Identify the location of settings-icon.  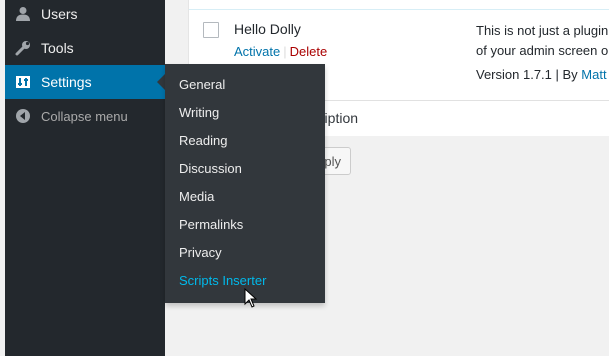
(23, 82).